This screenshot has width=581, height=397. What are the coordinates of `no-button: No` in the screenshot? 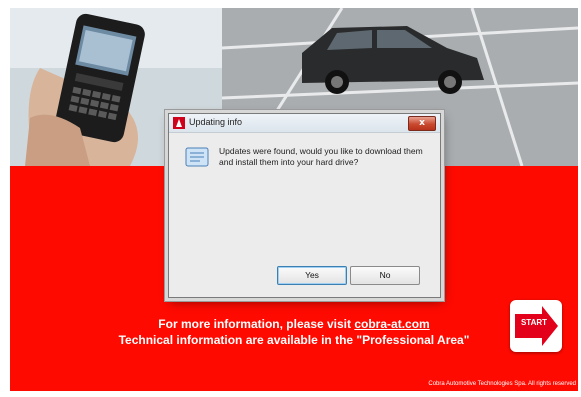 It's located at (385, 275).